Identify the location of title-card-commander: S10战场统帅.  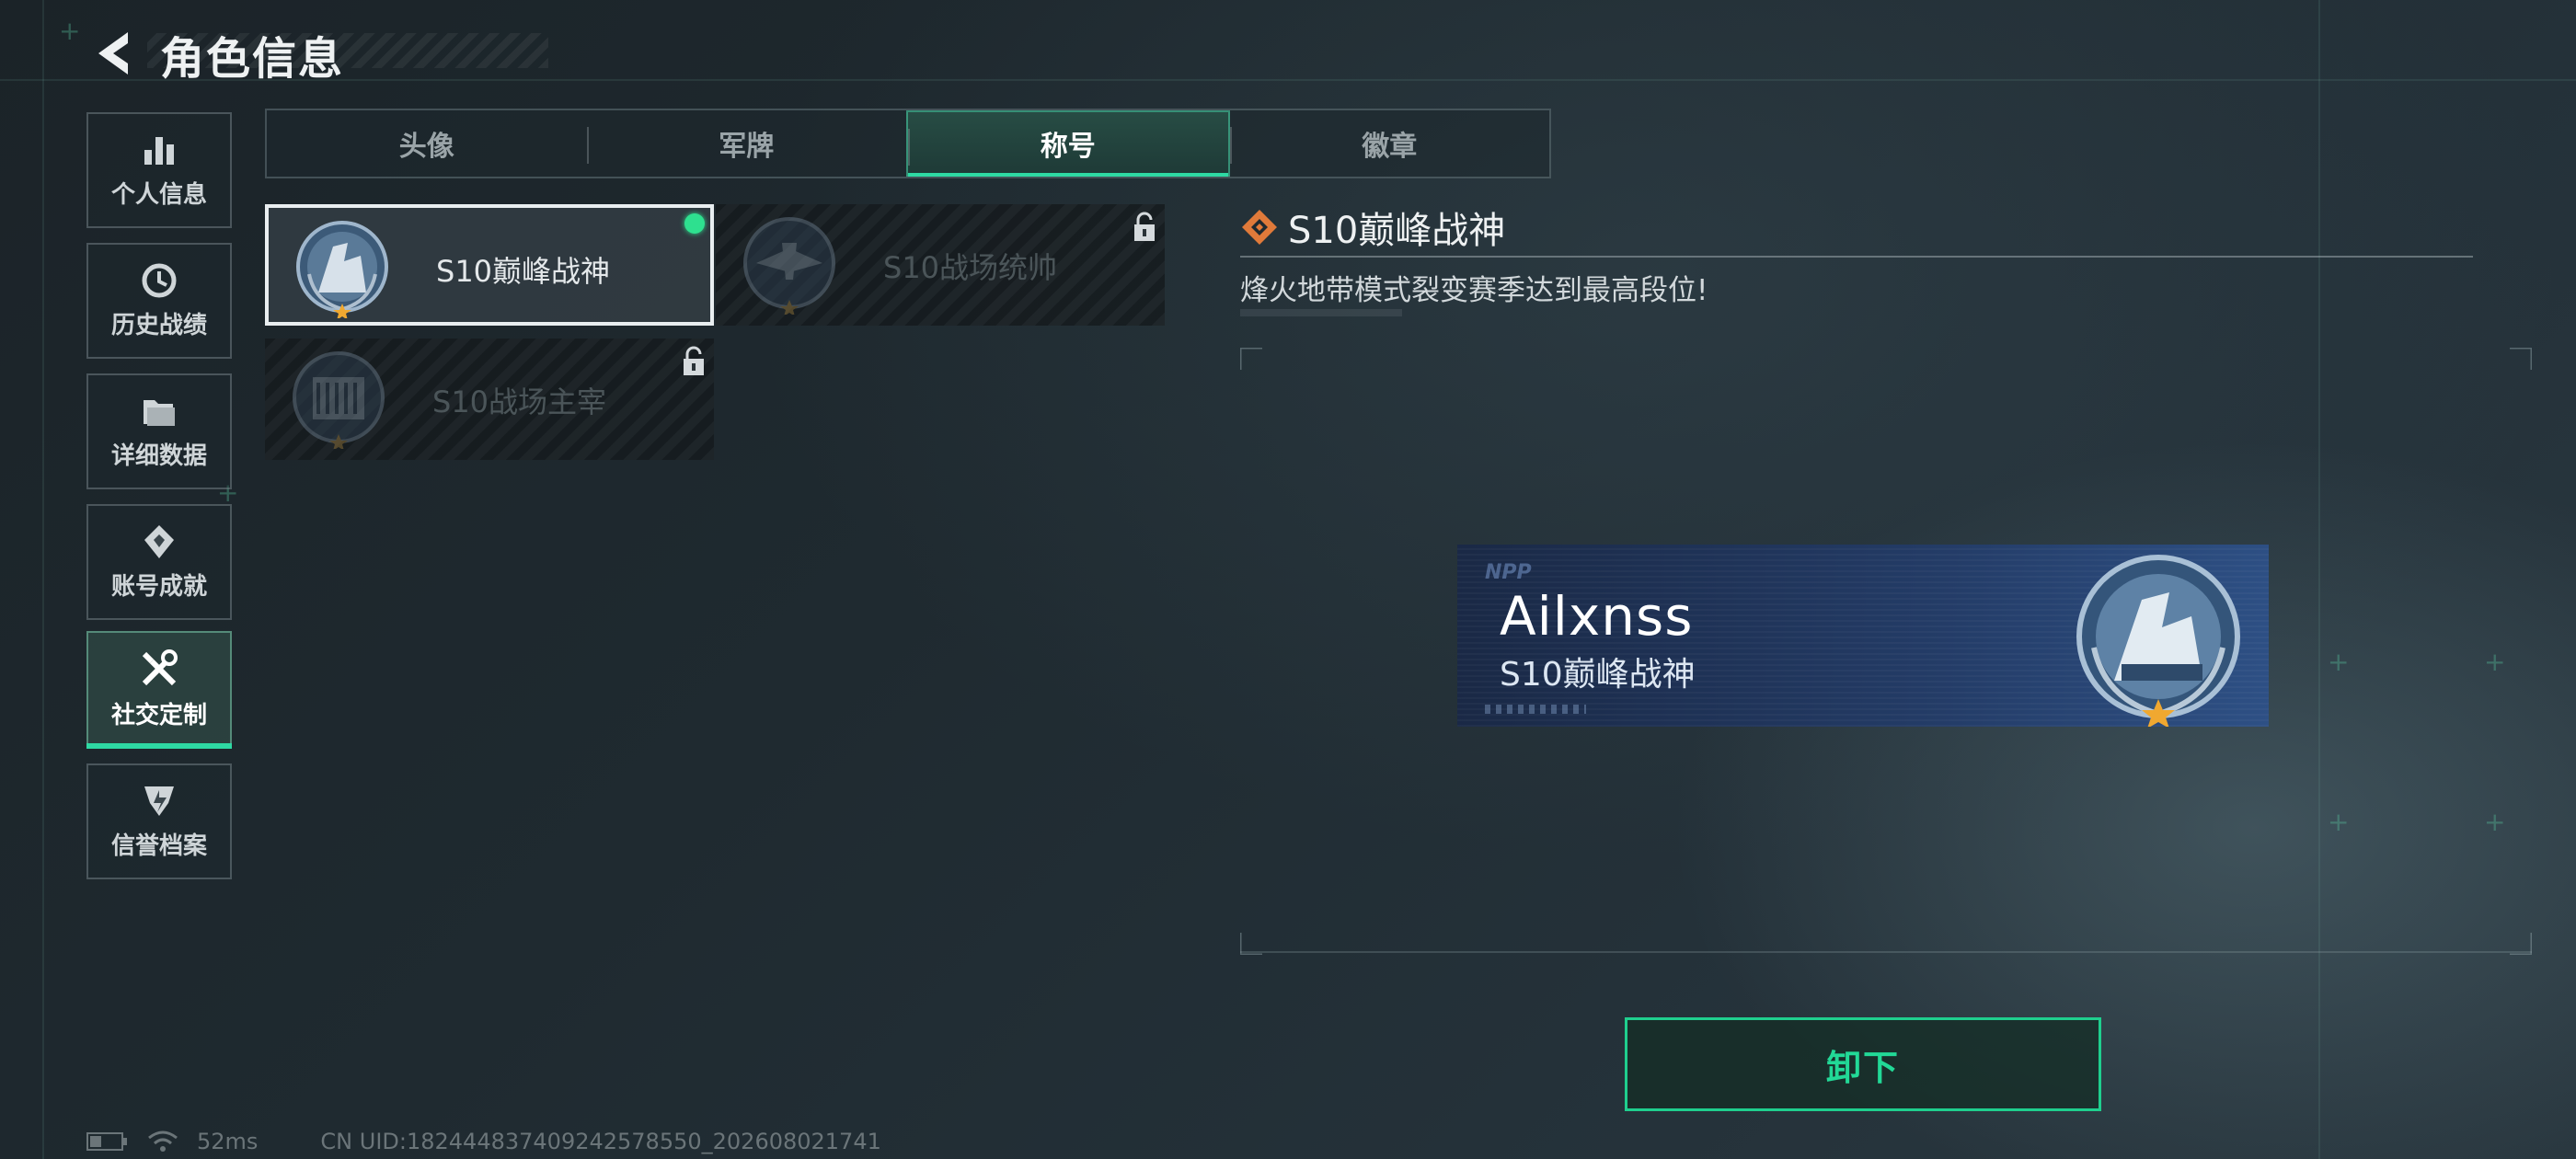
(940, 265).